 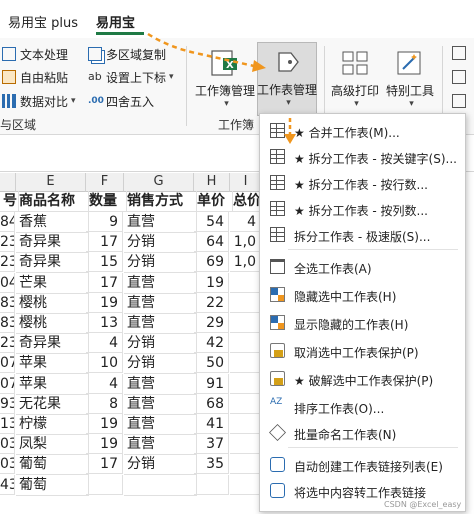 I want to click on watermark: CSDN @Excel_easy, so click(x=423, y=504).